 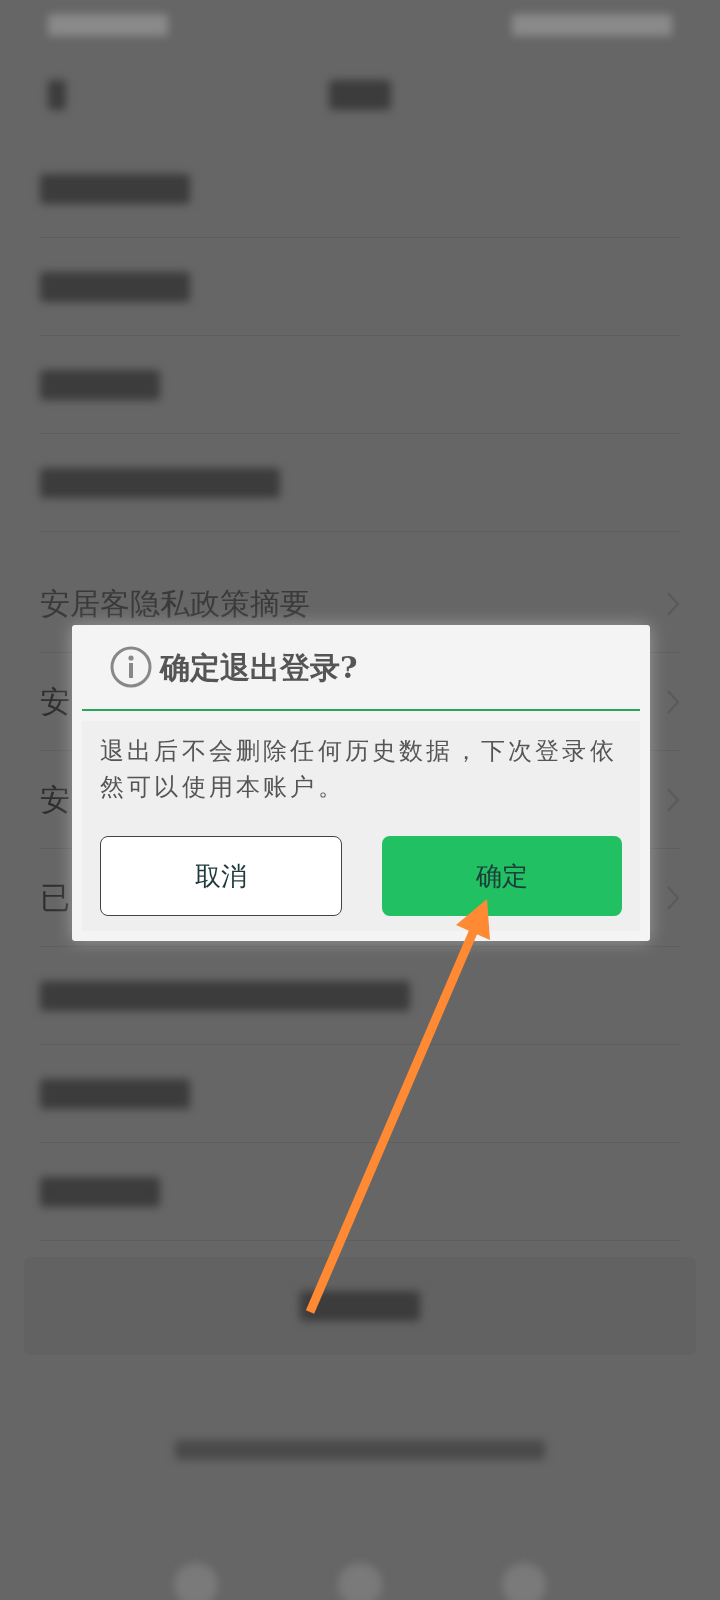 I want to click on confirm-button: 确定, so click(x=502, y=876).